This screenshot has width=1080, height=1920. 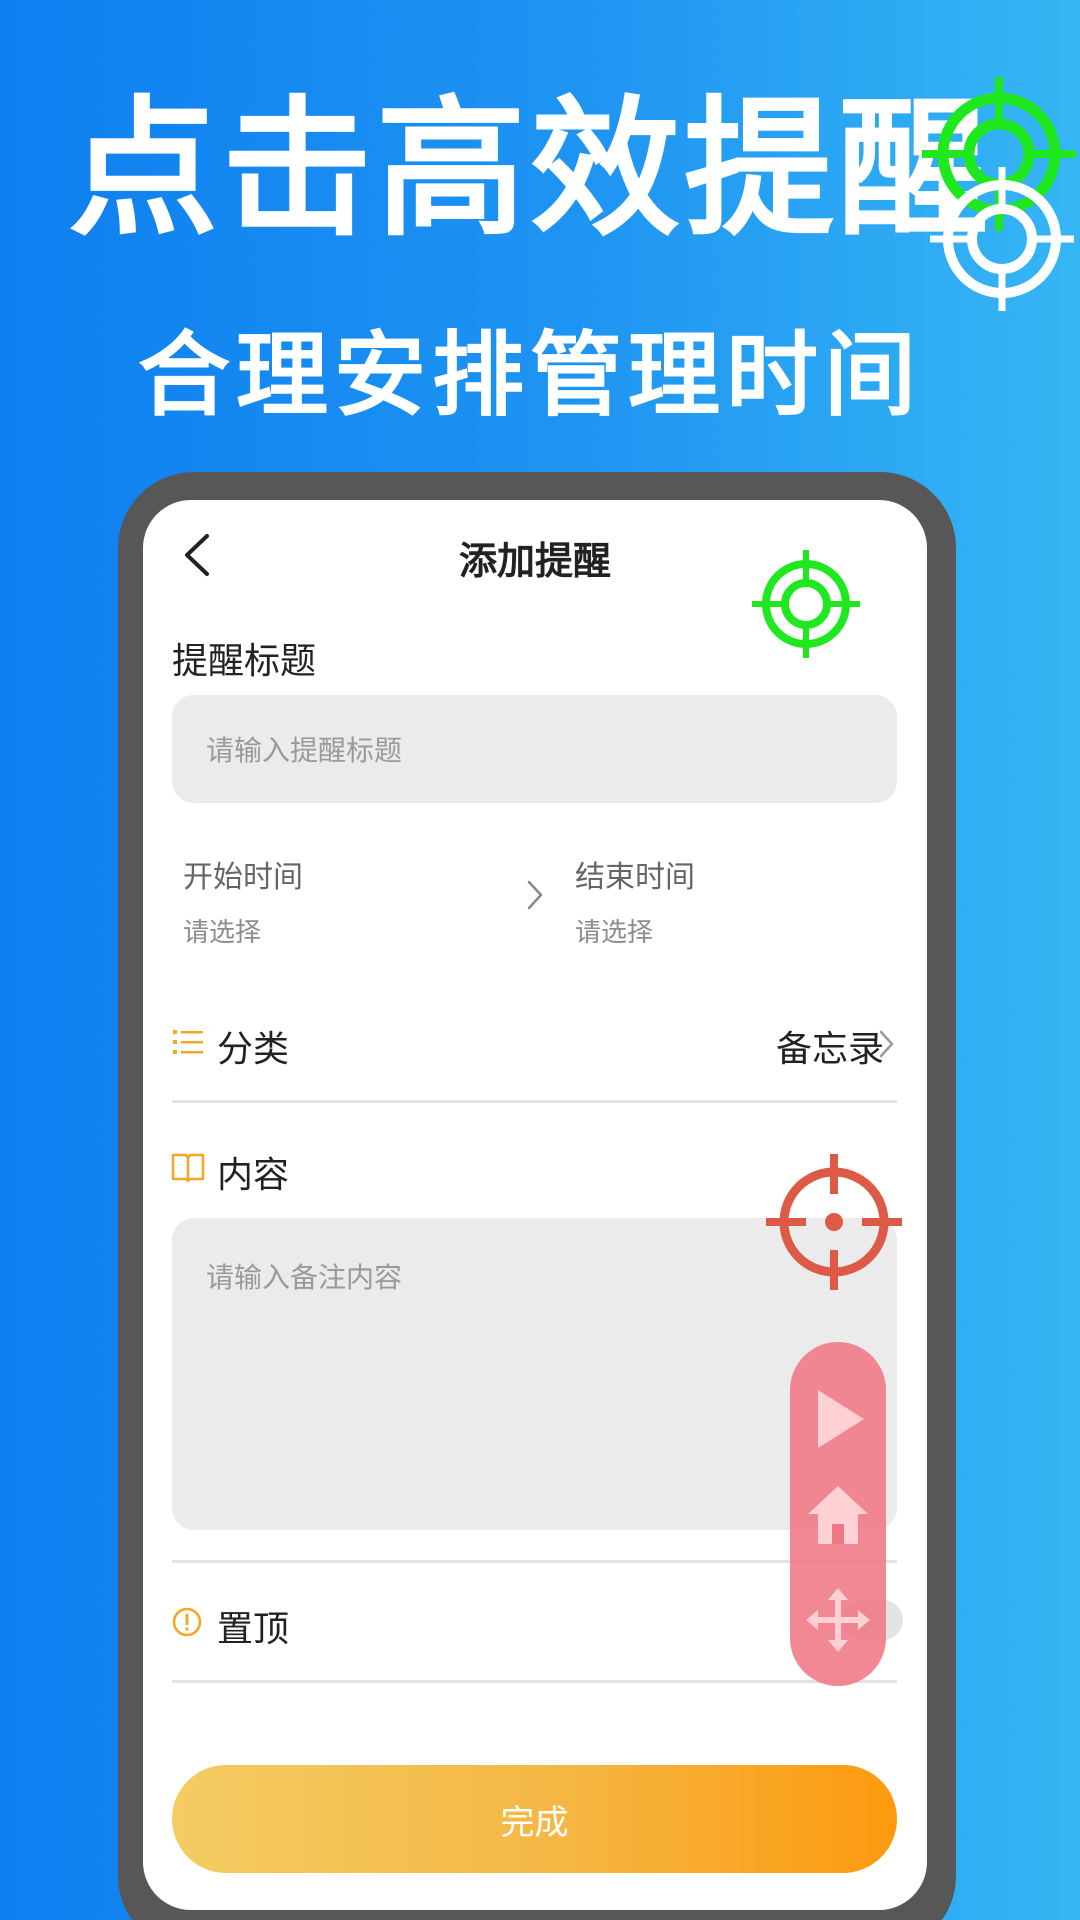 I want to click on category-value: 备忘录, so click(x=830, y=1049).